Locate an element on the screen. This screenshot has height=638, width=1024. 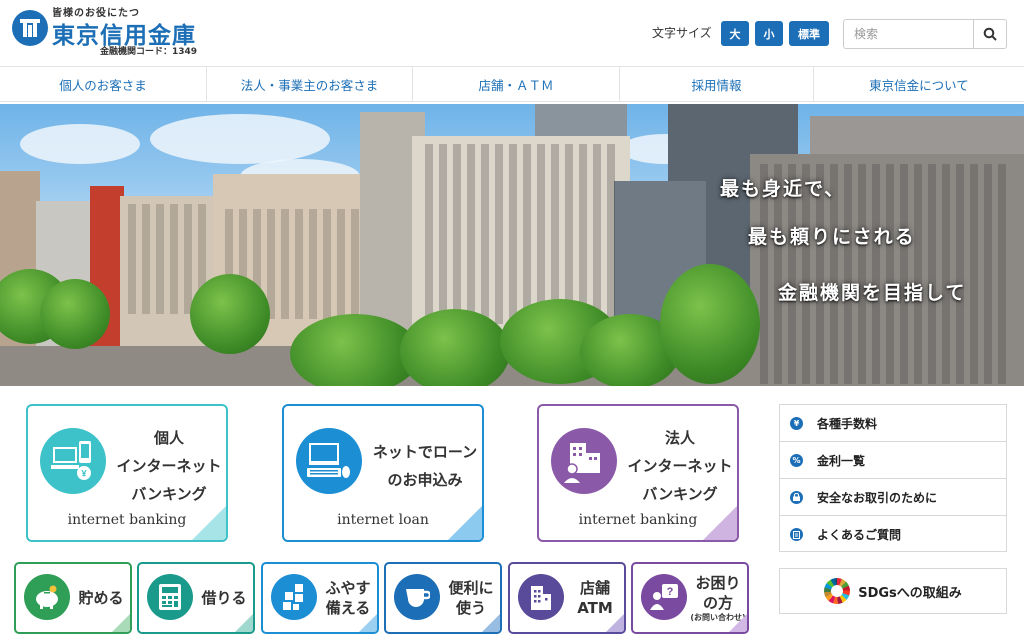
calculator-icon is located at coordinates (170, 597).